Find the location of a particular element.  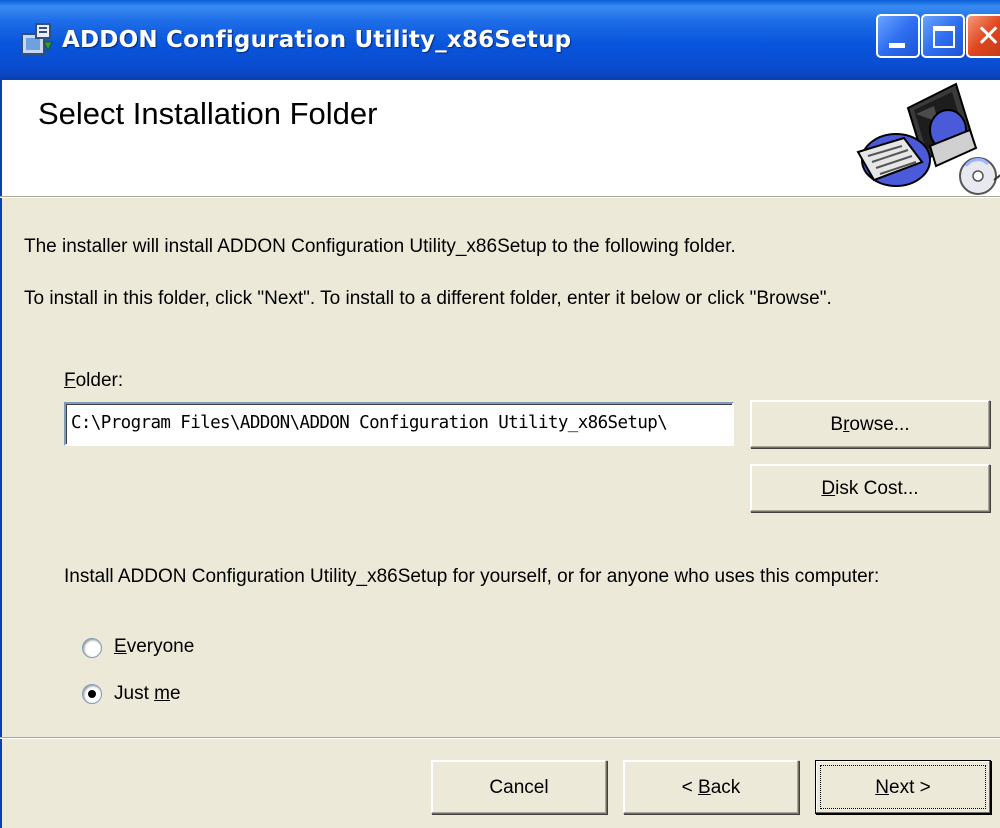

title-bar: ADDON Configuration Utility_x86Setup ✕ is located at coordinates (500, 40).